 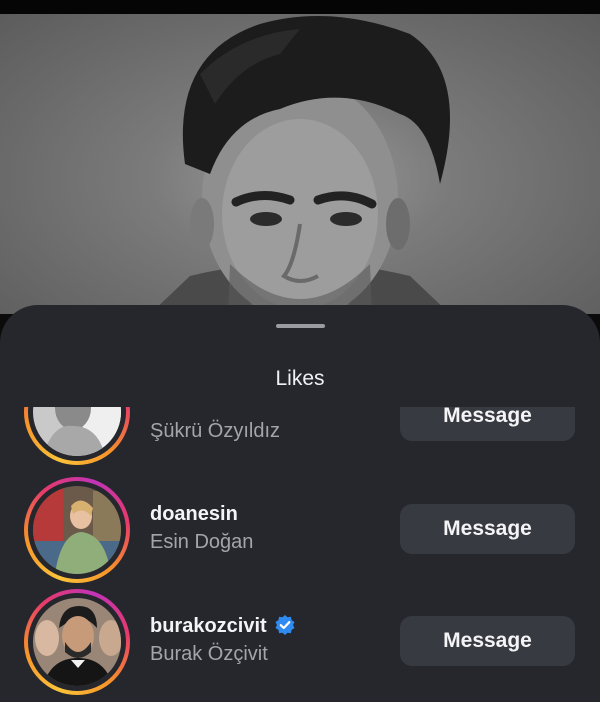 What do you see at coordinates (300, 326) in the screenshot?
I see `drag-handle` at bounding box center [300, 326].